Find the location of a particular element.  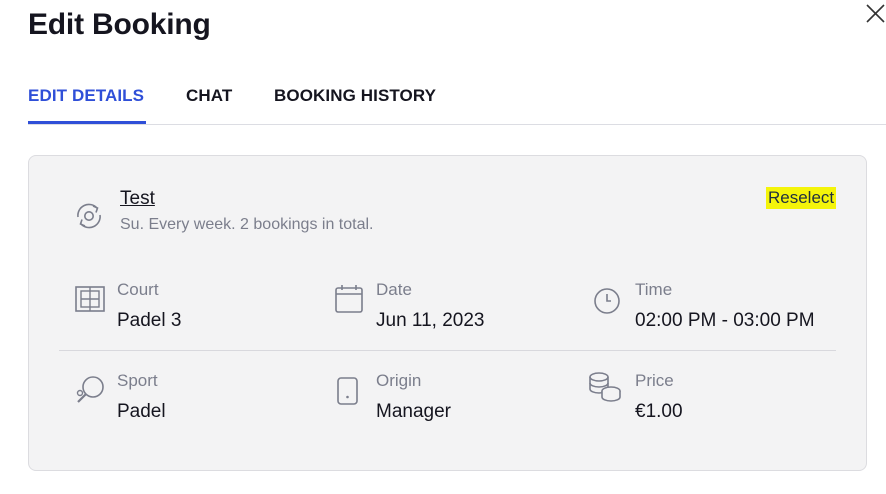

court-field: Court Padel 3 is located at coordinates (198, 310).